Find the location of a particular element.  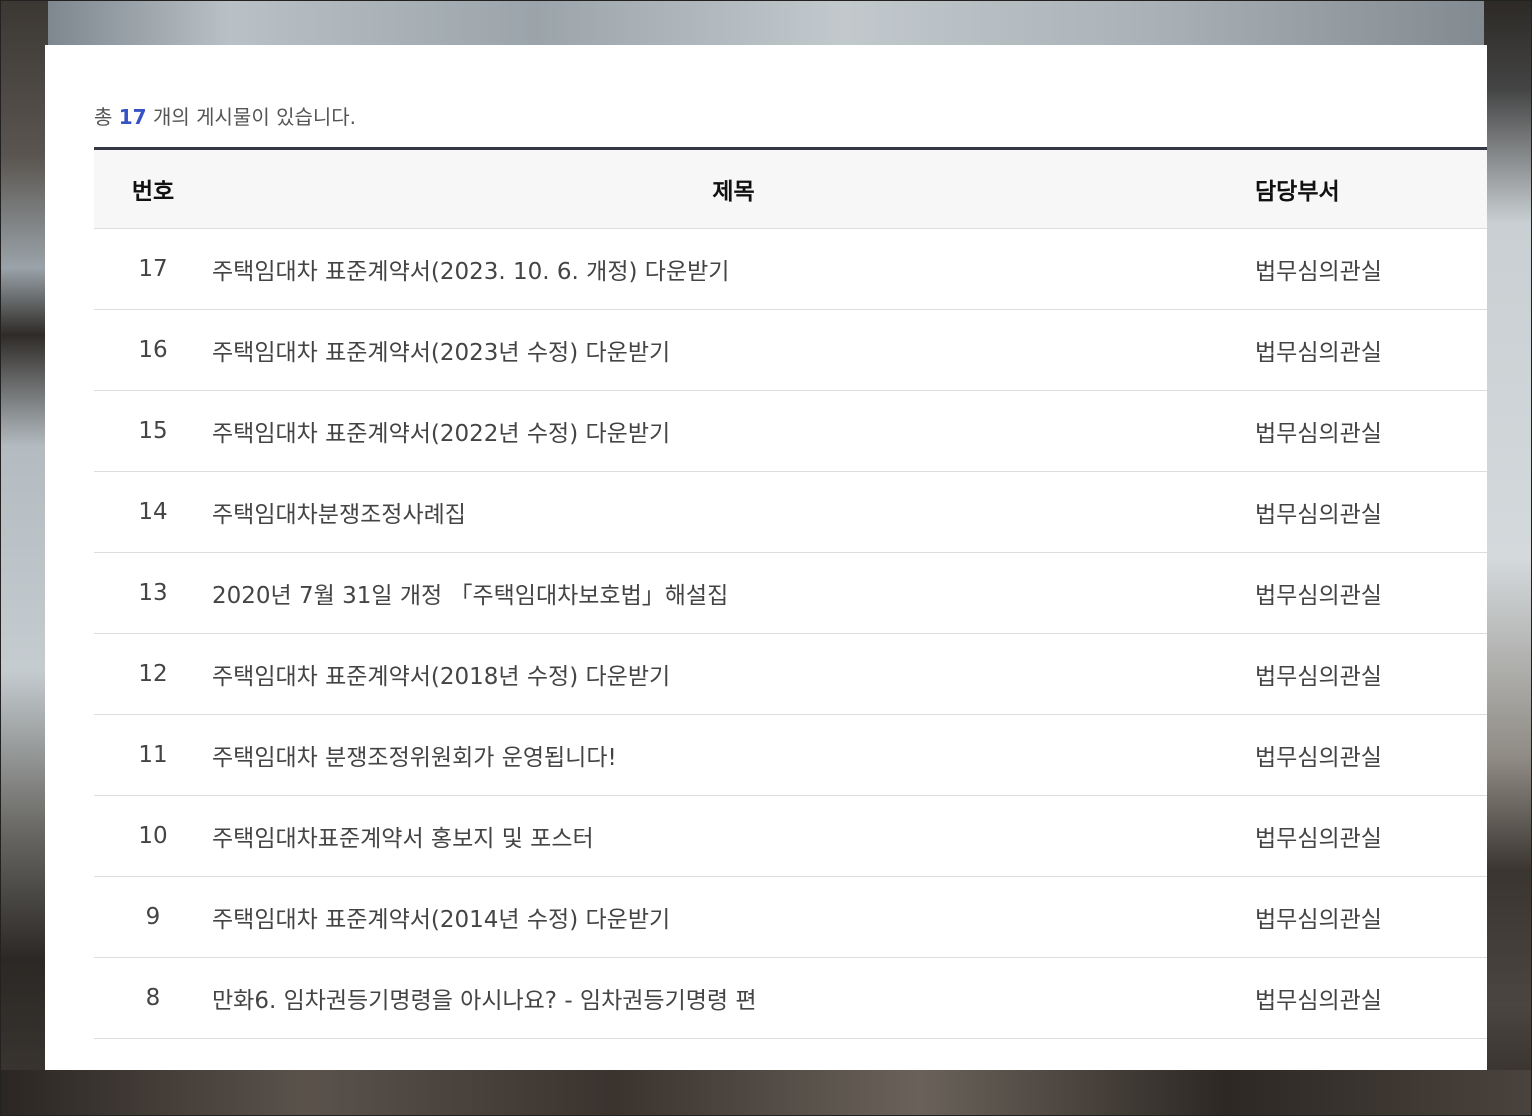

post-count: 17 is located at coordinates (132, 117).